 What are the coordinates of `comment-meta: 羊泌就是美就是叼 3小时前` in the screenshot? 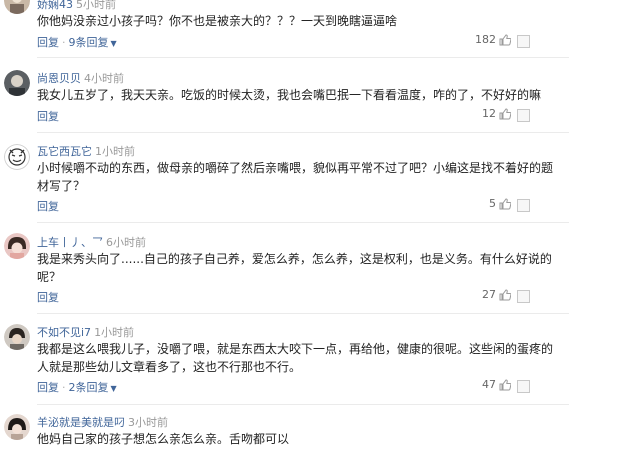 It's located at (102, 422).